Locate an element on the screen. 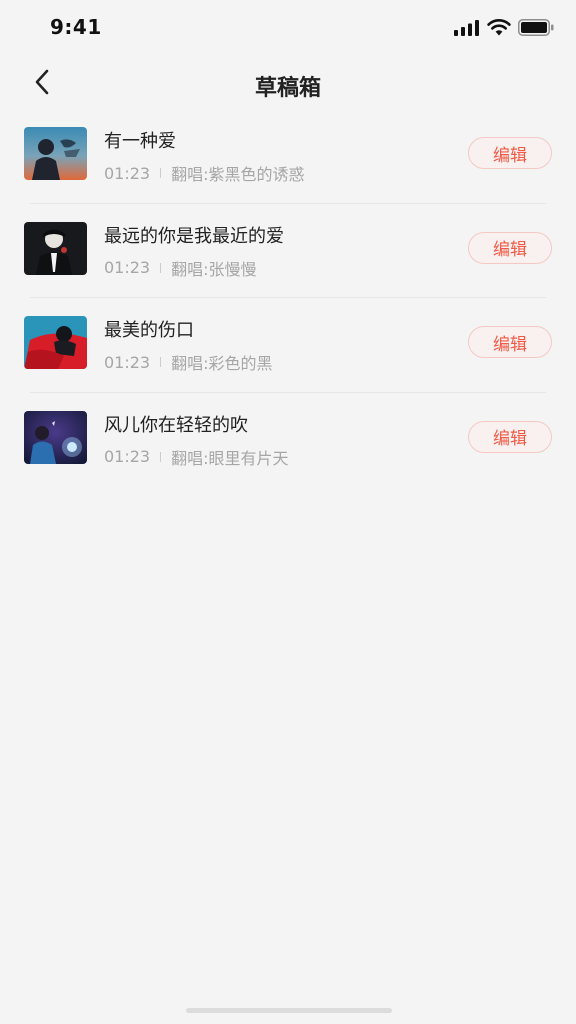 The image size is (576, 1024). song-meta: 01:23 翻唱:紫黑色的诱惑 is located at coordinates (204, 173).